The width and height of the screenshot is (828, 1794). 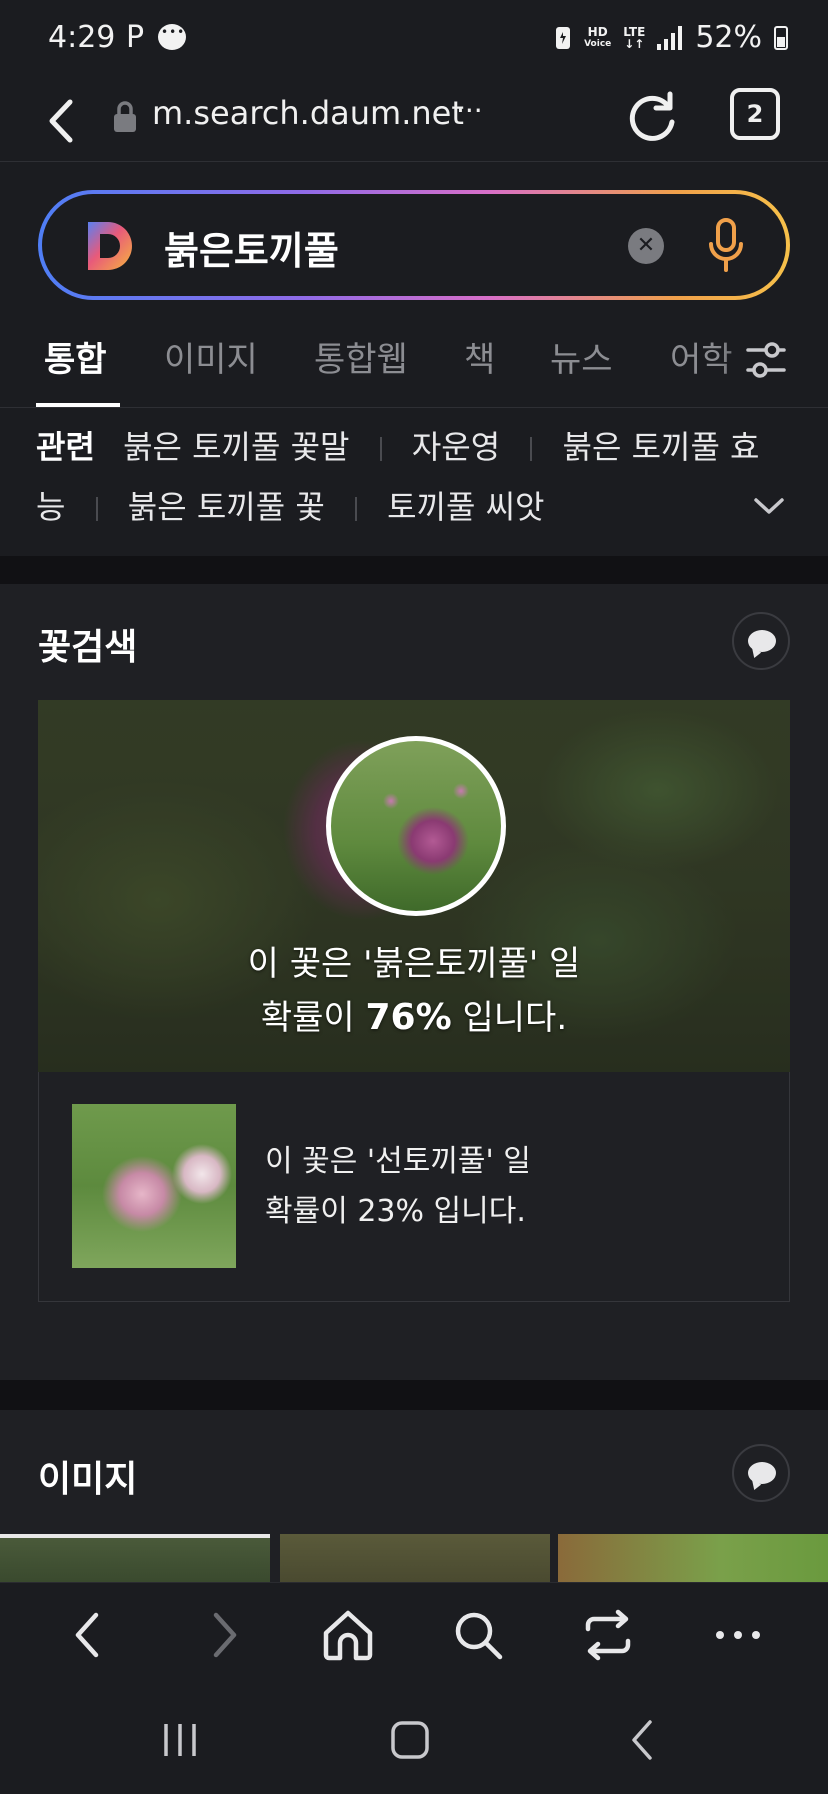 I want to click on related-item: 붉은 토끼풀 효, so click(x=661, y=447).